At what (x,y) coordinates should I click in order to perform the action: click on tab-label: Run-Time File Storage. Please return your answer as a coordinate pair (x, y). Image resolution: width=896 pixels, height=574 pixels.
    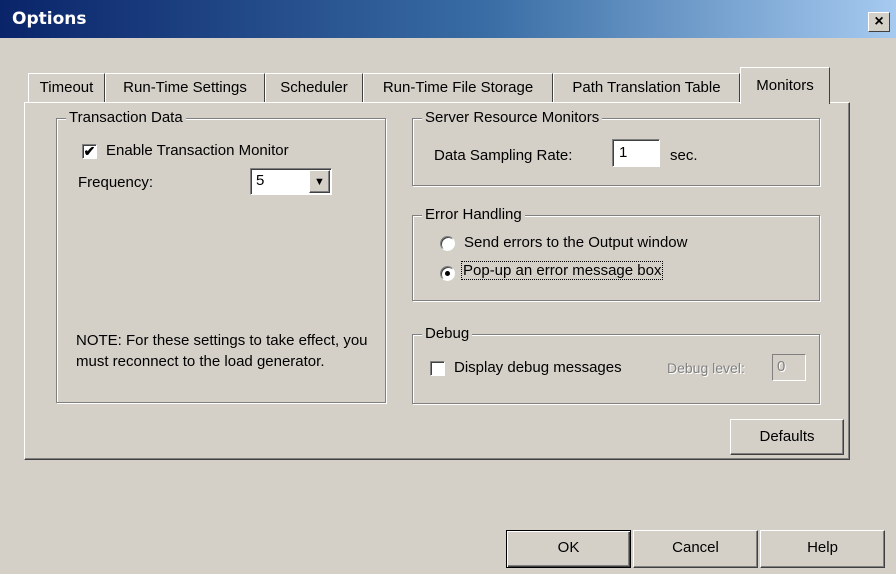
    Looking at the image, I should click on (458, 87).